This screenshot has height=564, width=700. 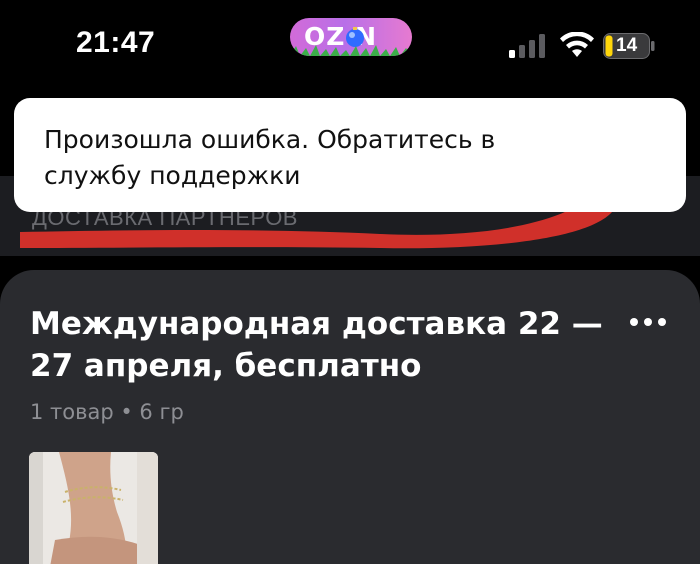 What do you see at coordinates (107, 412) in the screenshot?
I see `delivery-meta: 1 товар • 6 гр` at bounding box center [107, 412].